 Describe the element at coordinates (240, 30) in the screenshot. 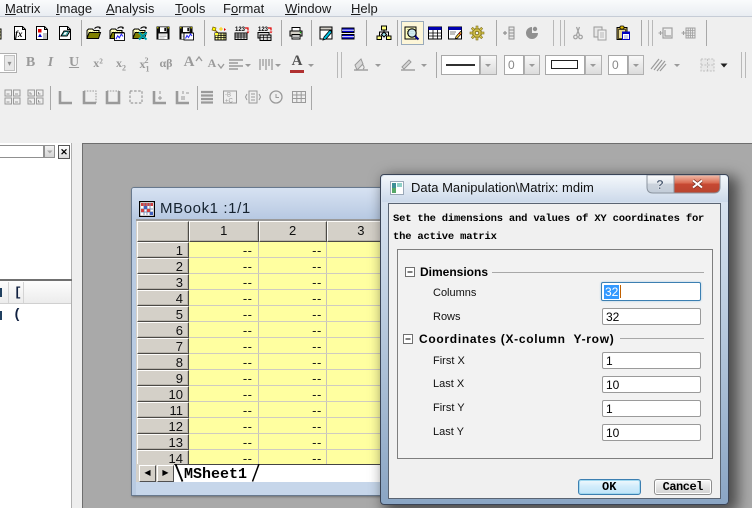

I see `svg-text: 123` at that location.